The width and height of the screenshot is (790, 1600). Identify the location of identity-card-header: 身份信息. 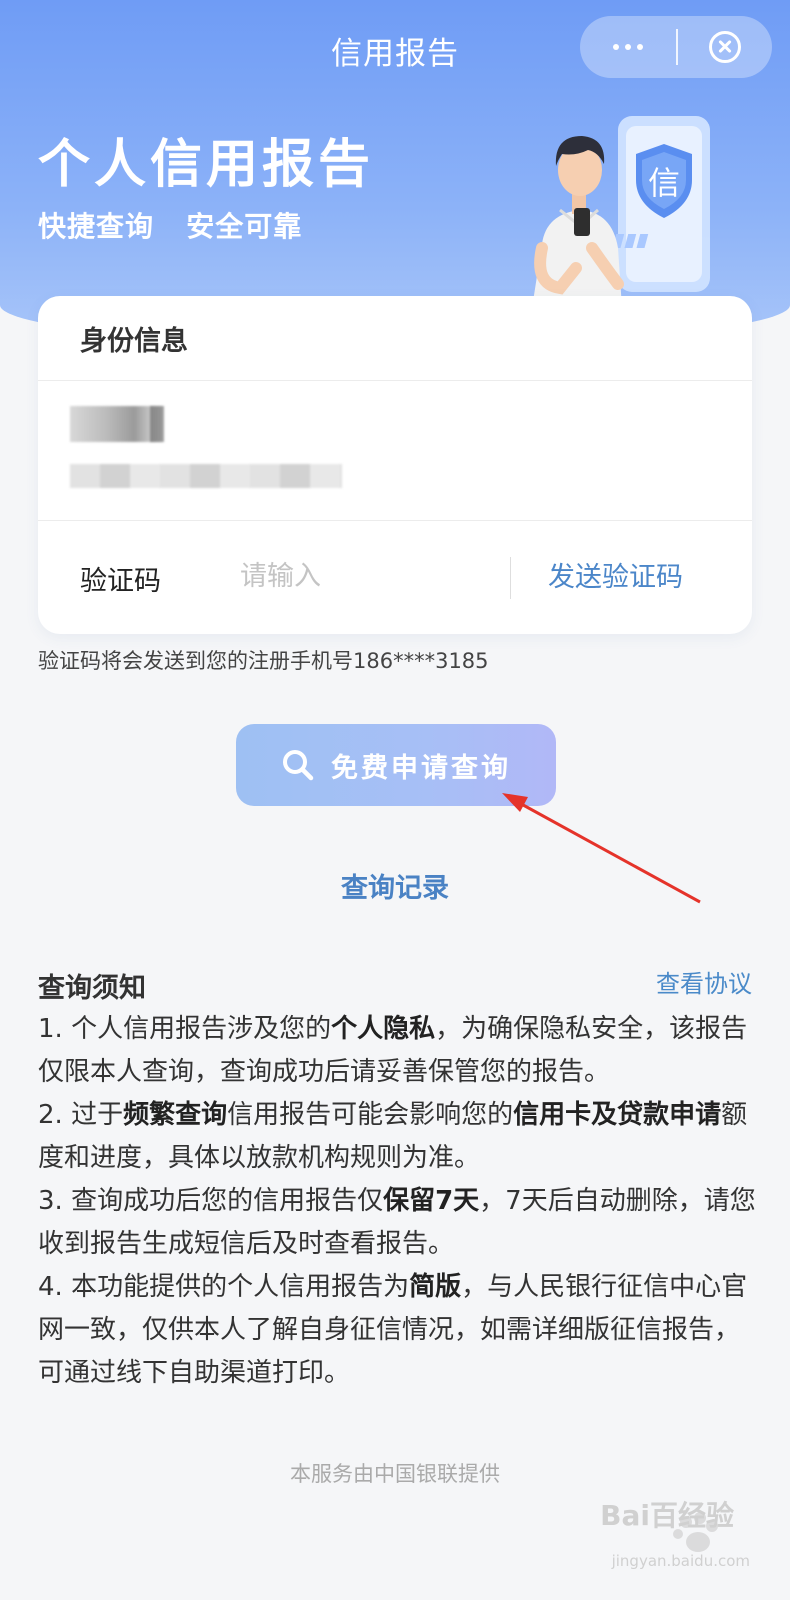
(395, 338).